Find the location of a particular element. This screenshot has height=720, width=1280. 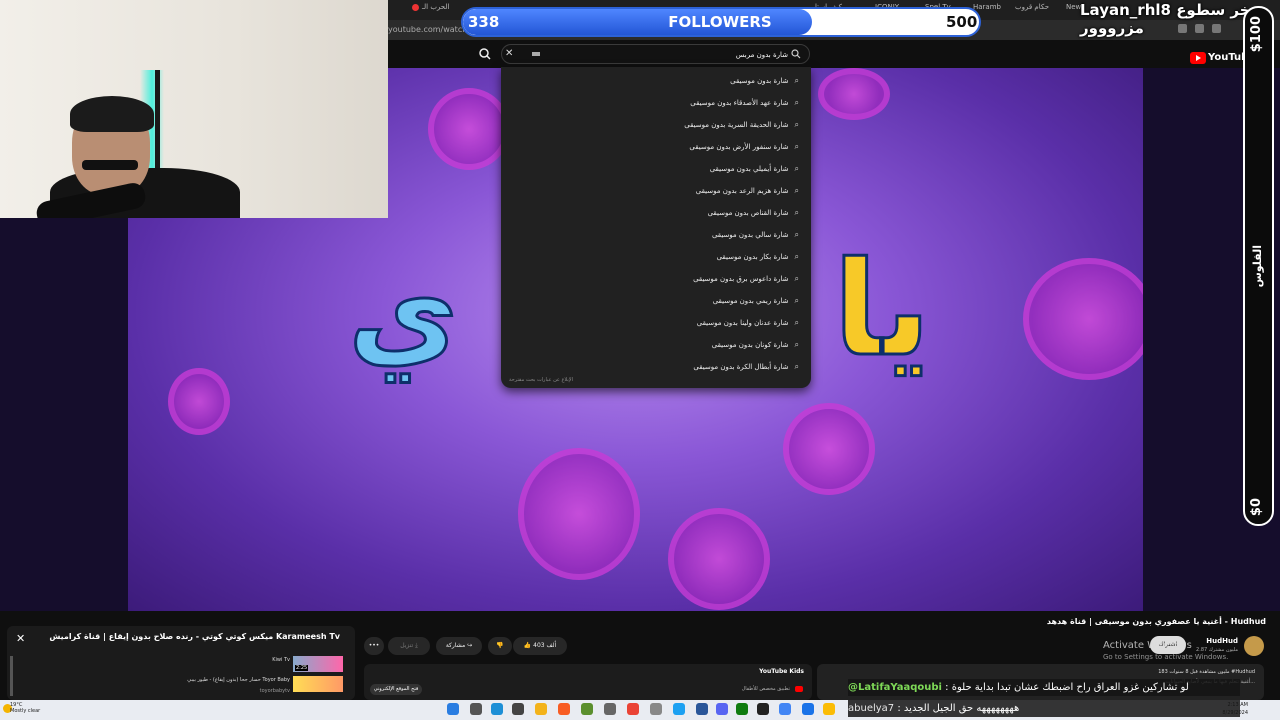

clear-search-icon: ✕ is located at coordinates (509, 53).